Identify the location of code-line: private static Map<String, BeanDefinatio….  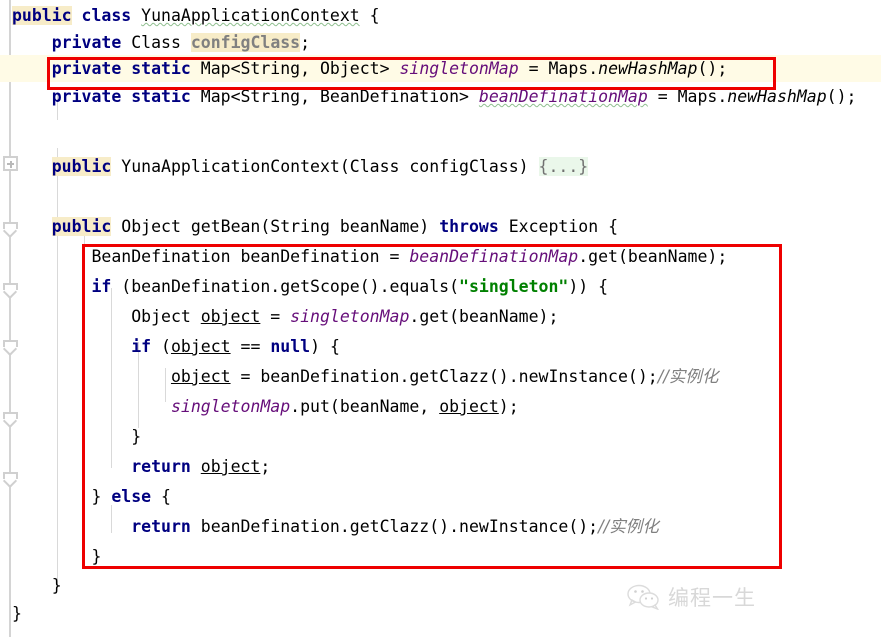
(440, 96).